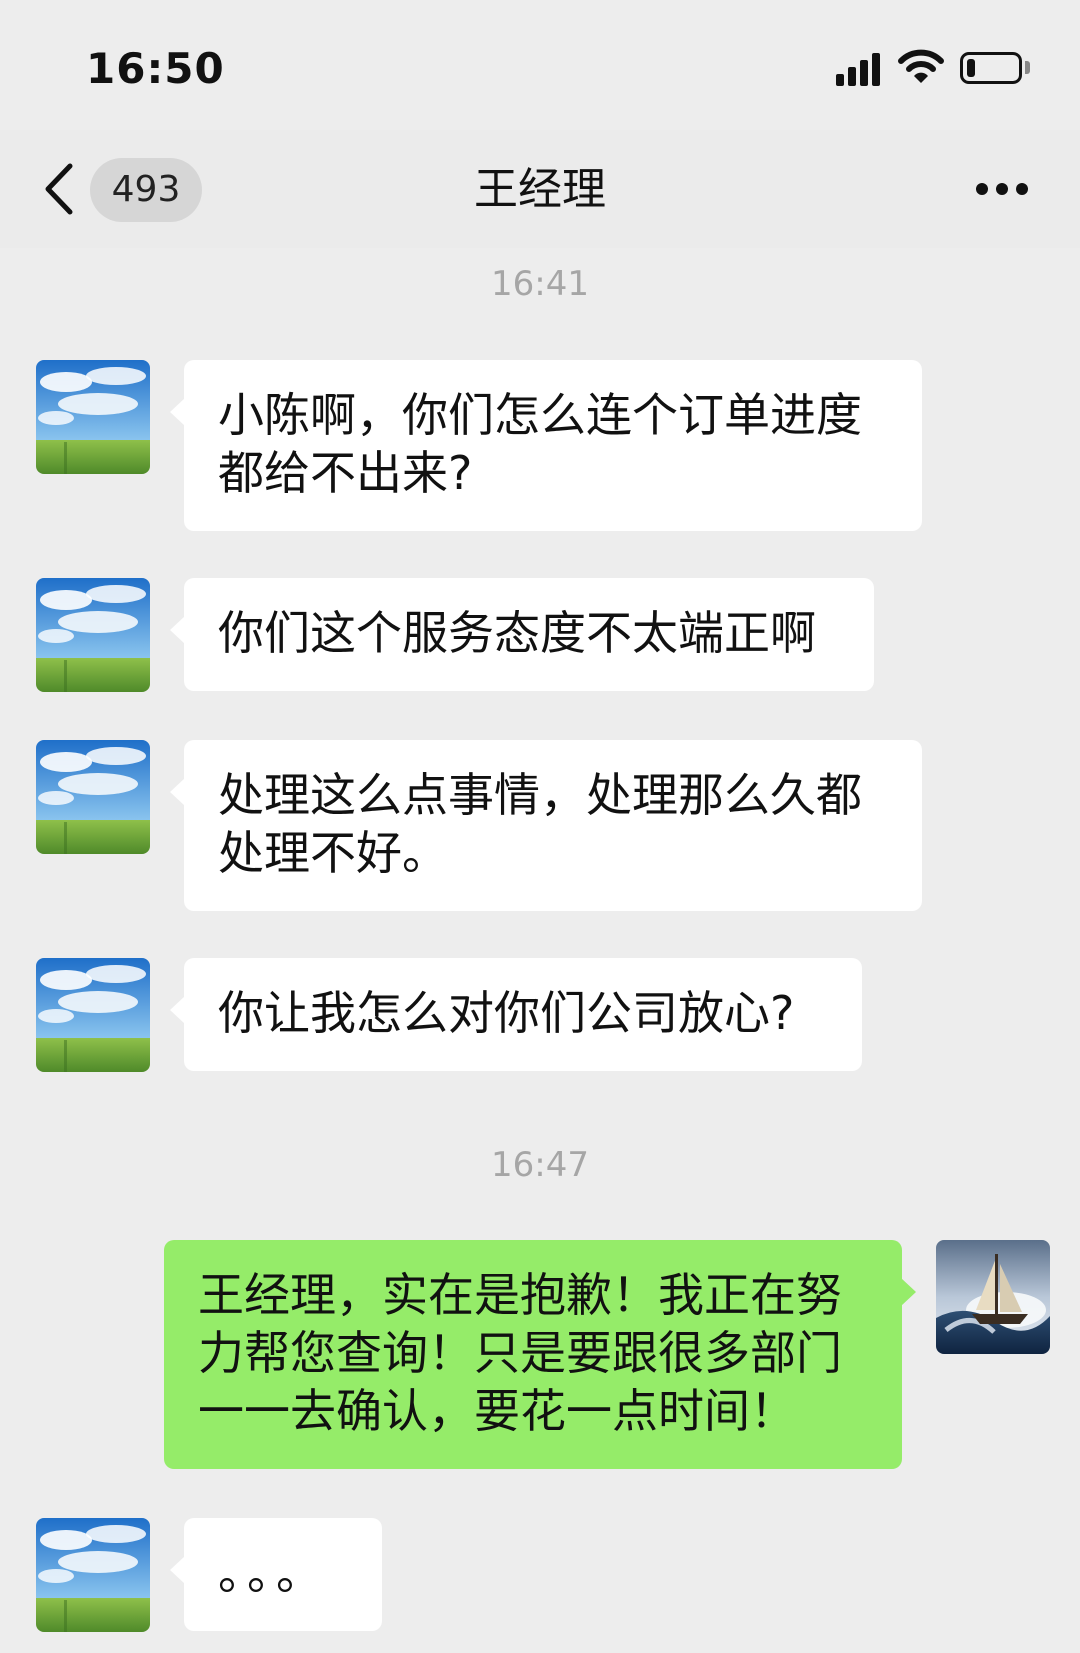  I want to click on chevron-left-icon, so click(60, 189).